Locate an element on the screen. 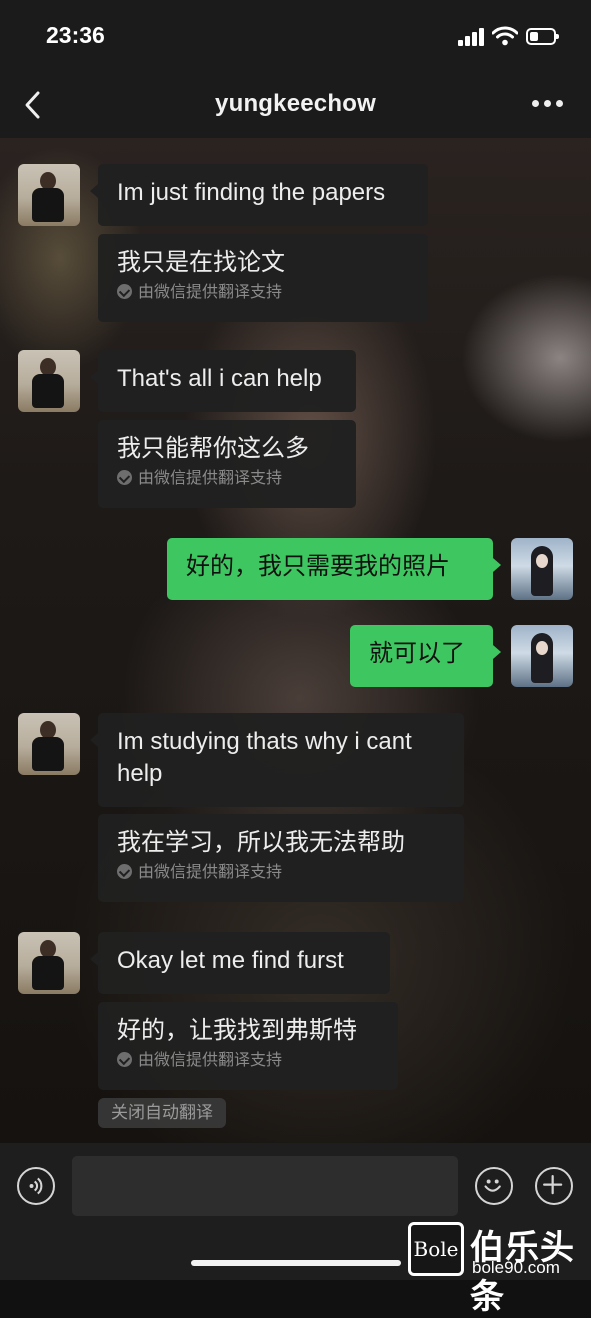 Image resolution: width=591 pixels, height=1318 pixels. close-auto-translate-button: 关闭自动翻译 is located at coordinates (162, 1113).